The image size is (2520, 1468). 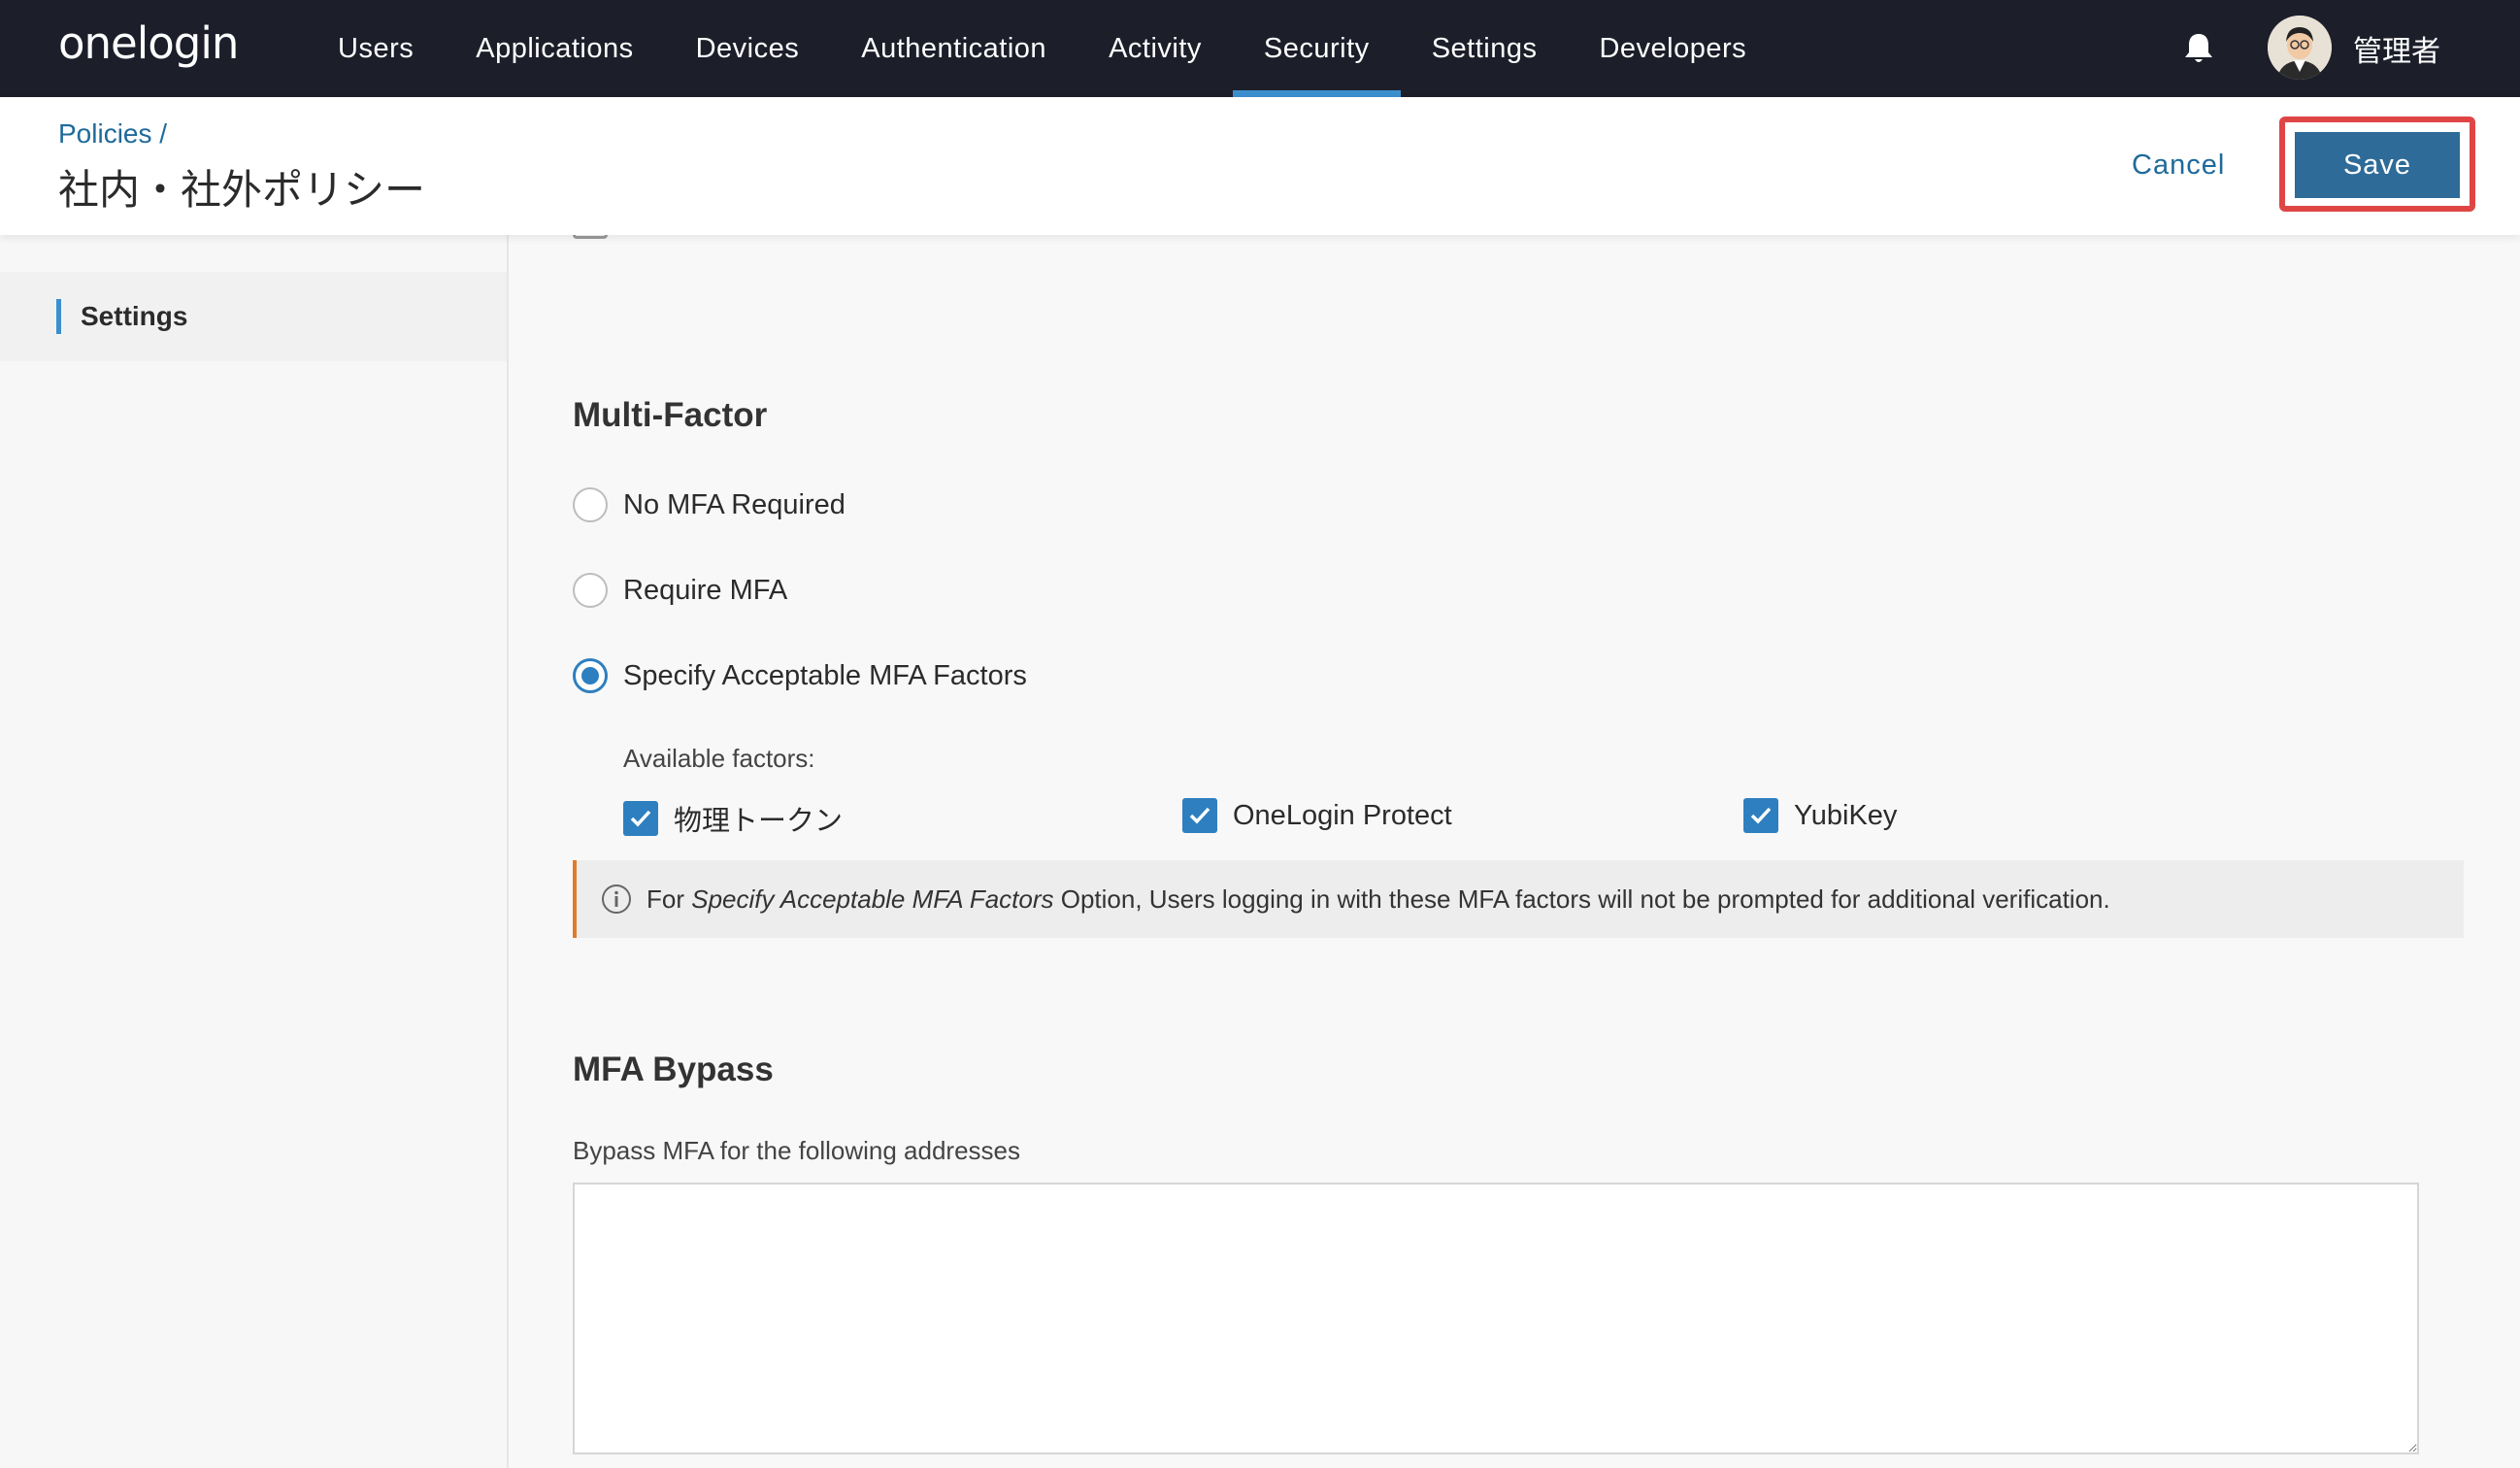 I want to click on nav-item-developers: Developers, so click(x=1672, y=49).